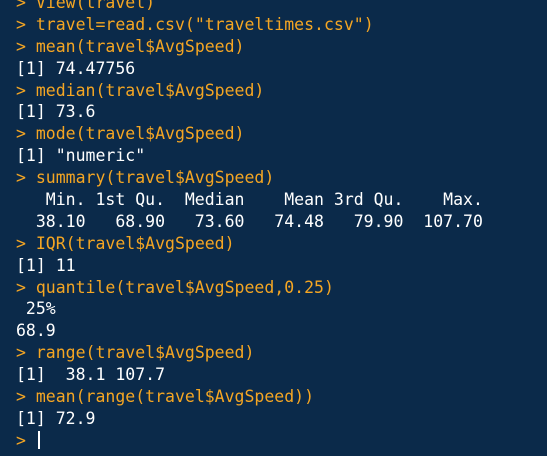 The height and width of the screenshot is (456, 547). Describe the element at coordinates (41, 309) in the screenshot. I see `output-text: 25%` at that location.